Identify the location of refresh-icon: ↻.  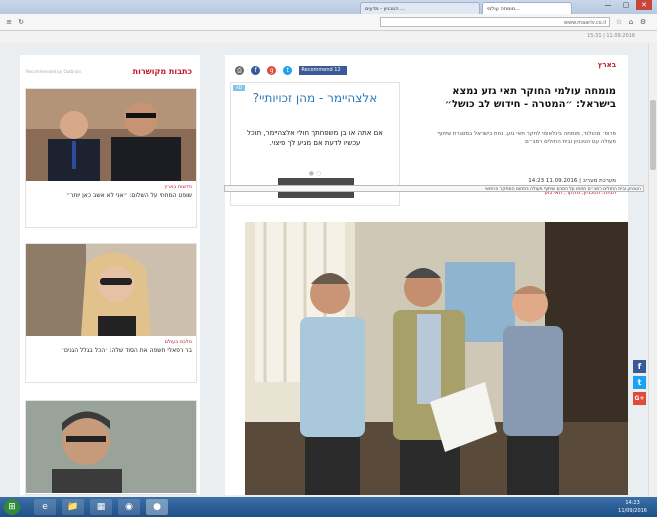
(21, 22).